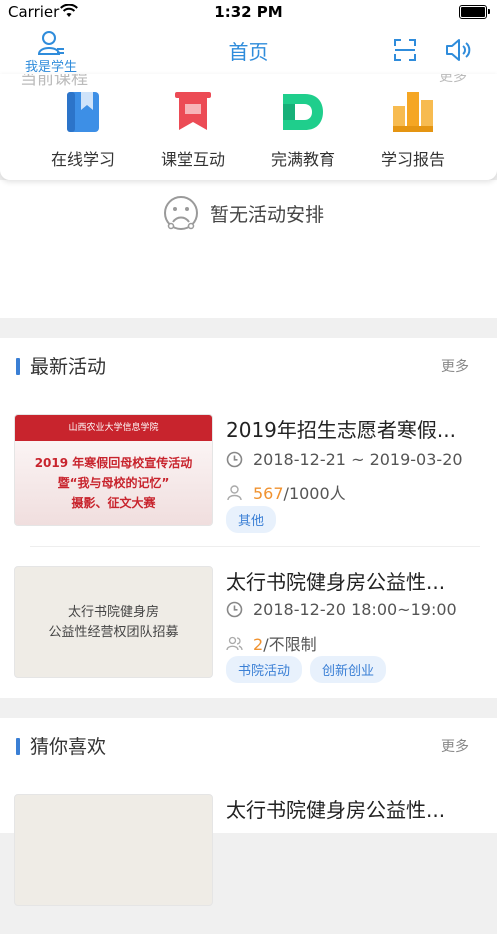 The width and height of the screenshot is (497, 934). What do you see at coordinates (113, 483) in the screenshot?
I see `thumb-line: 暨“我与母校的记忆”` at bounding box center [113, 483].